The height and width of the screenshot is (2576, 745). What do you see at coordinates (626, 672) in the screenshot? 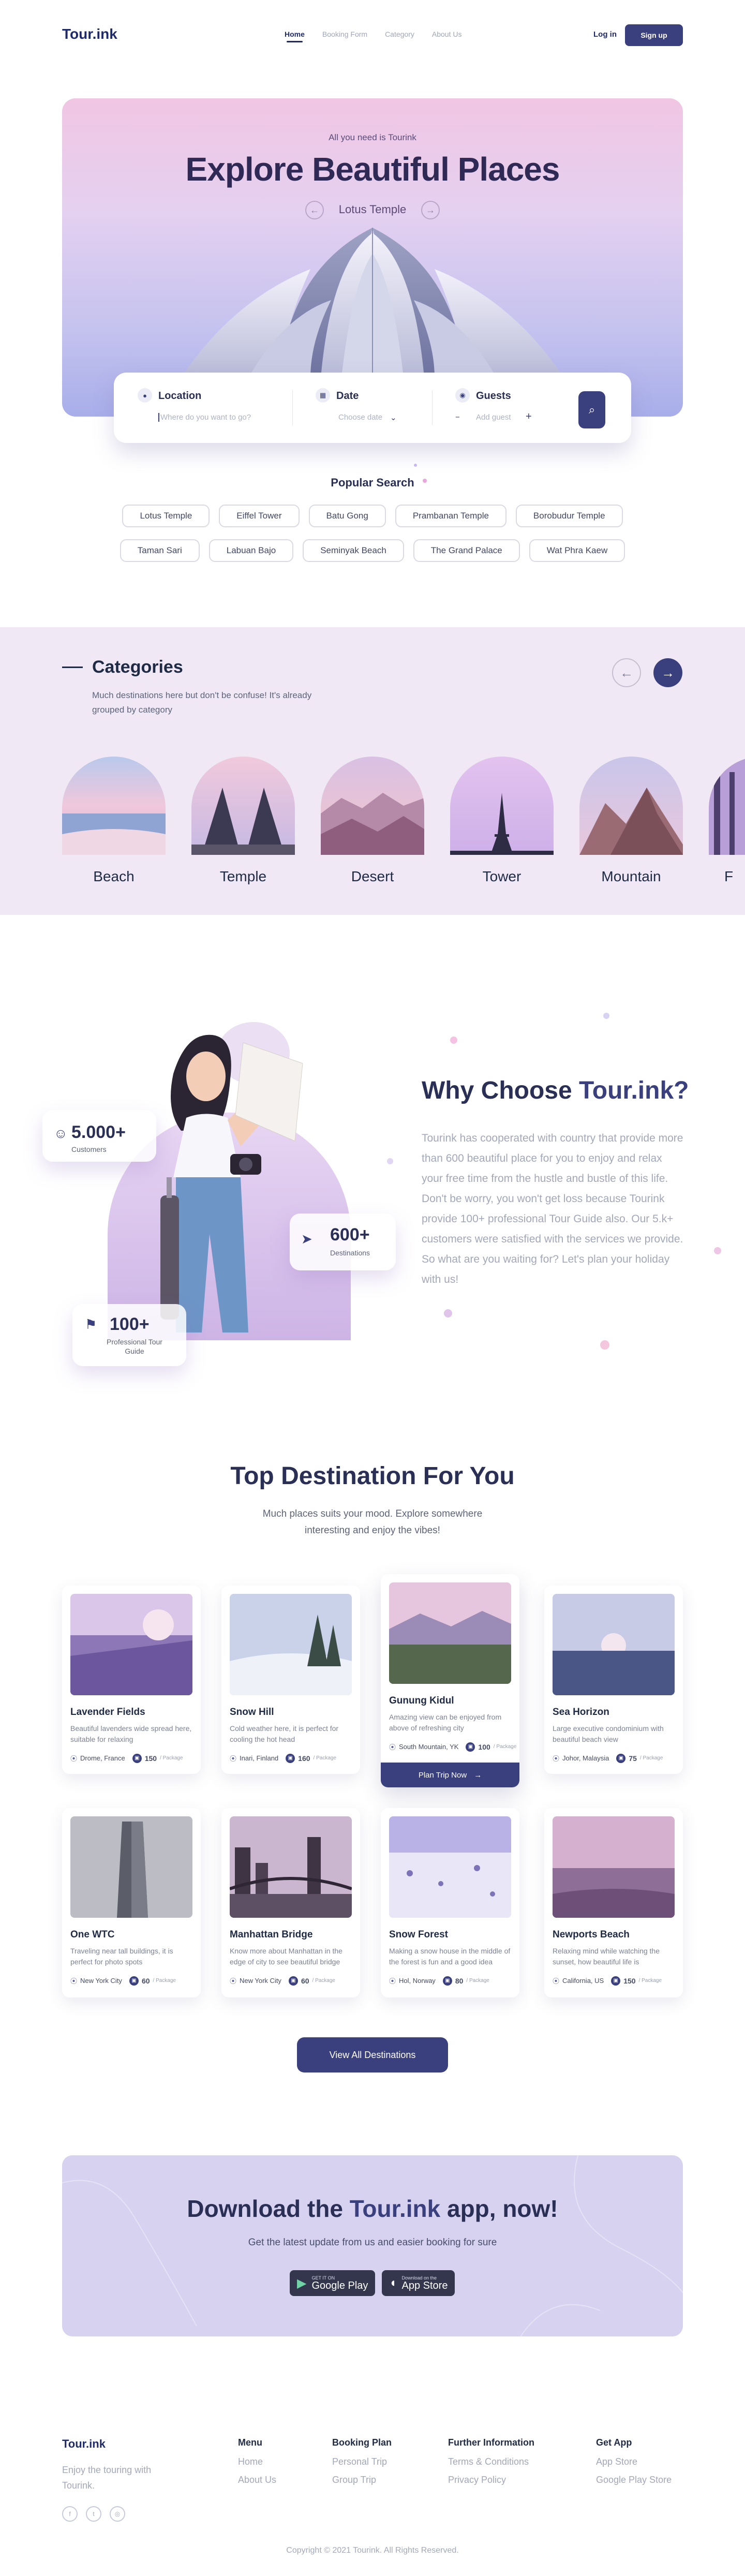
I see `categories-prev-button: ←` at bounding box center [626, 672].